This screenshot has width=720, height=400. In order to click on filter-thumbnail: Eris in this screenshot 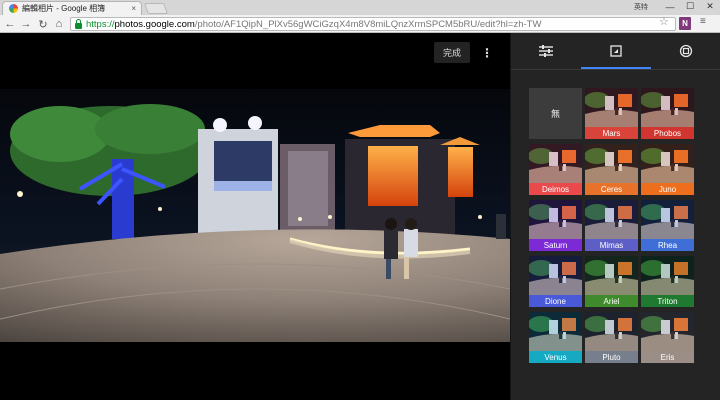, I will do `click(667, 337)`.